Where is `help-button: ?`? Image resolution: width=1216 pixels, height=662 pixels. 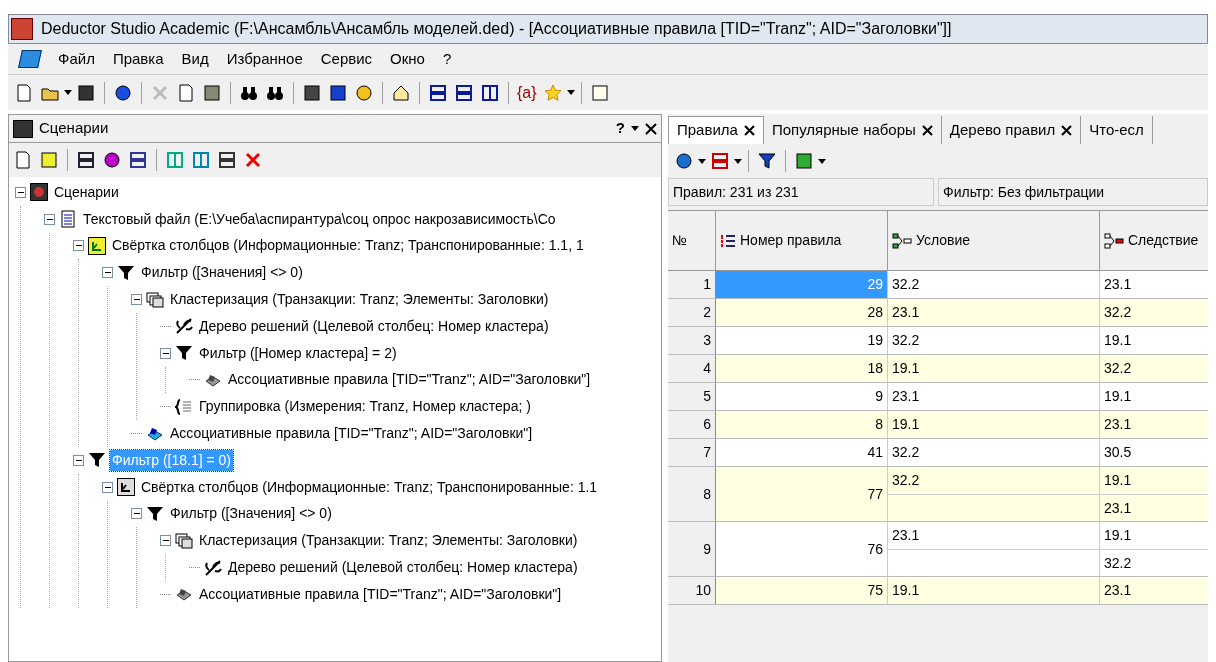 help-button: ? is located at coordinates (620, 128).